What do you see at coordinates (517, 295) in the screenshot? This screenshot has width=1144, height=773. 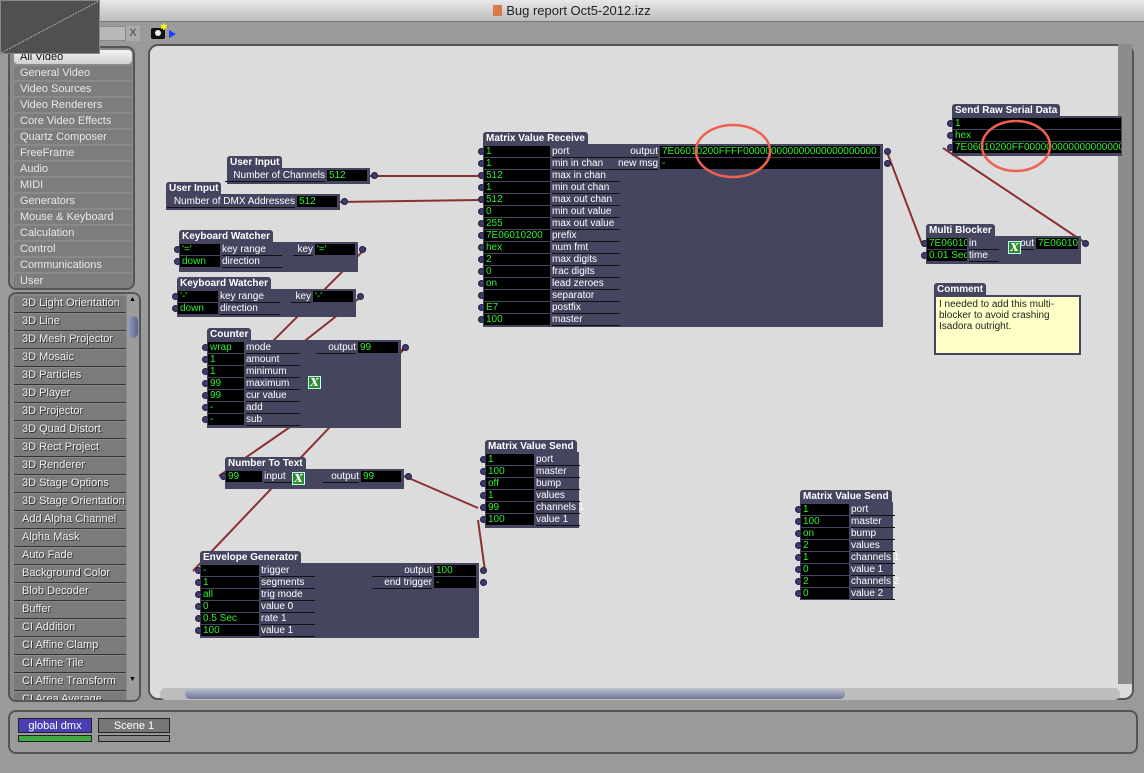 I see `input-value-field` at bounding box center [517, 295].